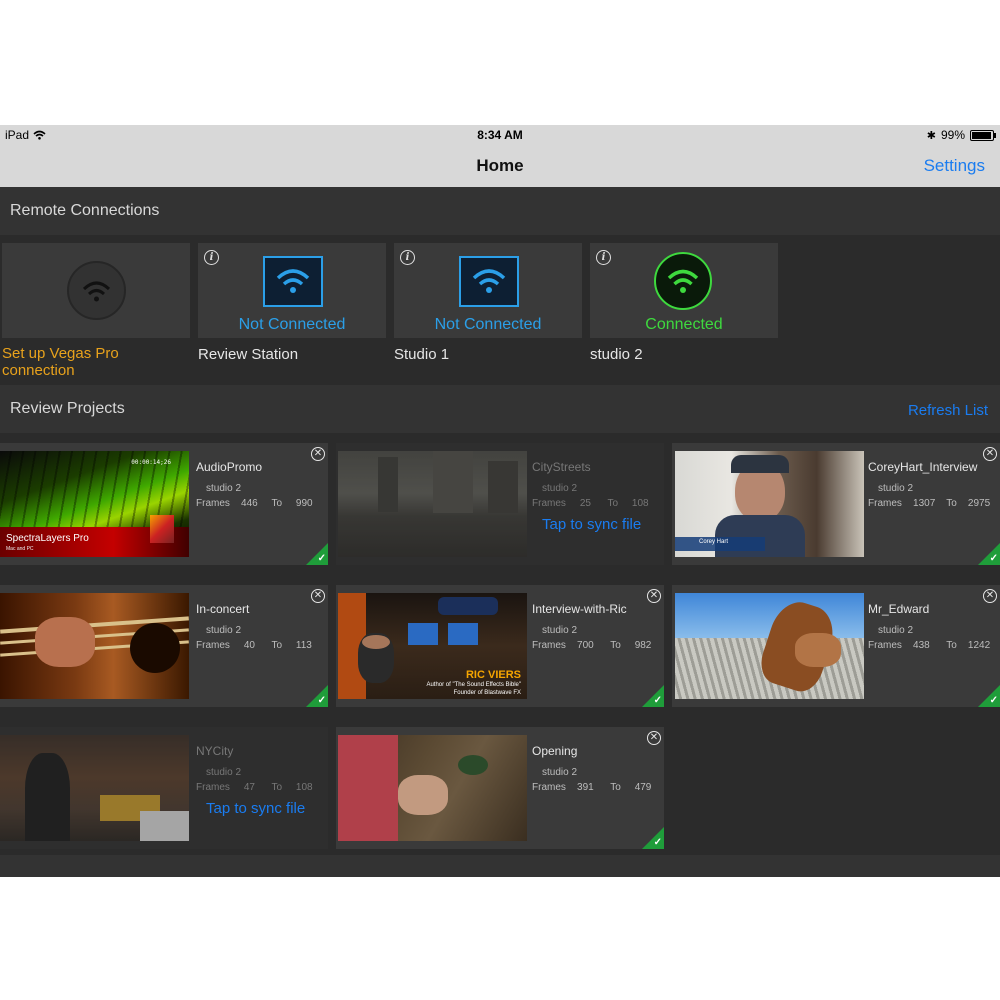  Describe the element at coordinates (684, 324) in the screenshot. I see `connection-state: Connected` at that location.